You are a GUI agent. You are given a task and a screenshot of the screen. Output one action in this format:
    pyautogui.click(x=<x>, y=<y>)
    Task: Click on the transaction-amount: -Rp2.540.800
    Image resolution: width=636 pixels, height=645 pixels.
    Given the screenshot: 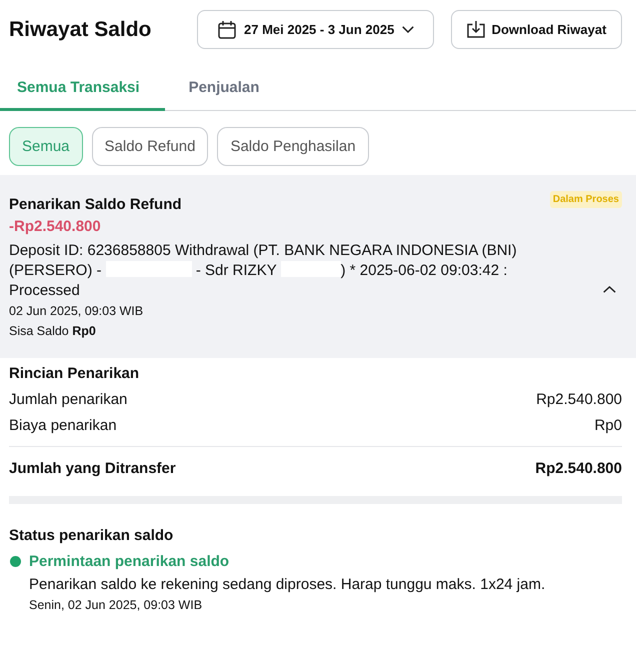 What is the action you would take?
    pyautogui.click(x=55, y=226)
    